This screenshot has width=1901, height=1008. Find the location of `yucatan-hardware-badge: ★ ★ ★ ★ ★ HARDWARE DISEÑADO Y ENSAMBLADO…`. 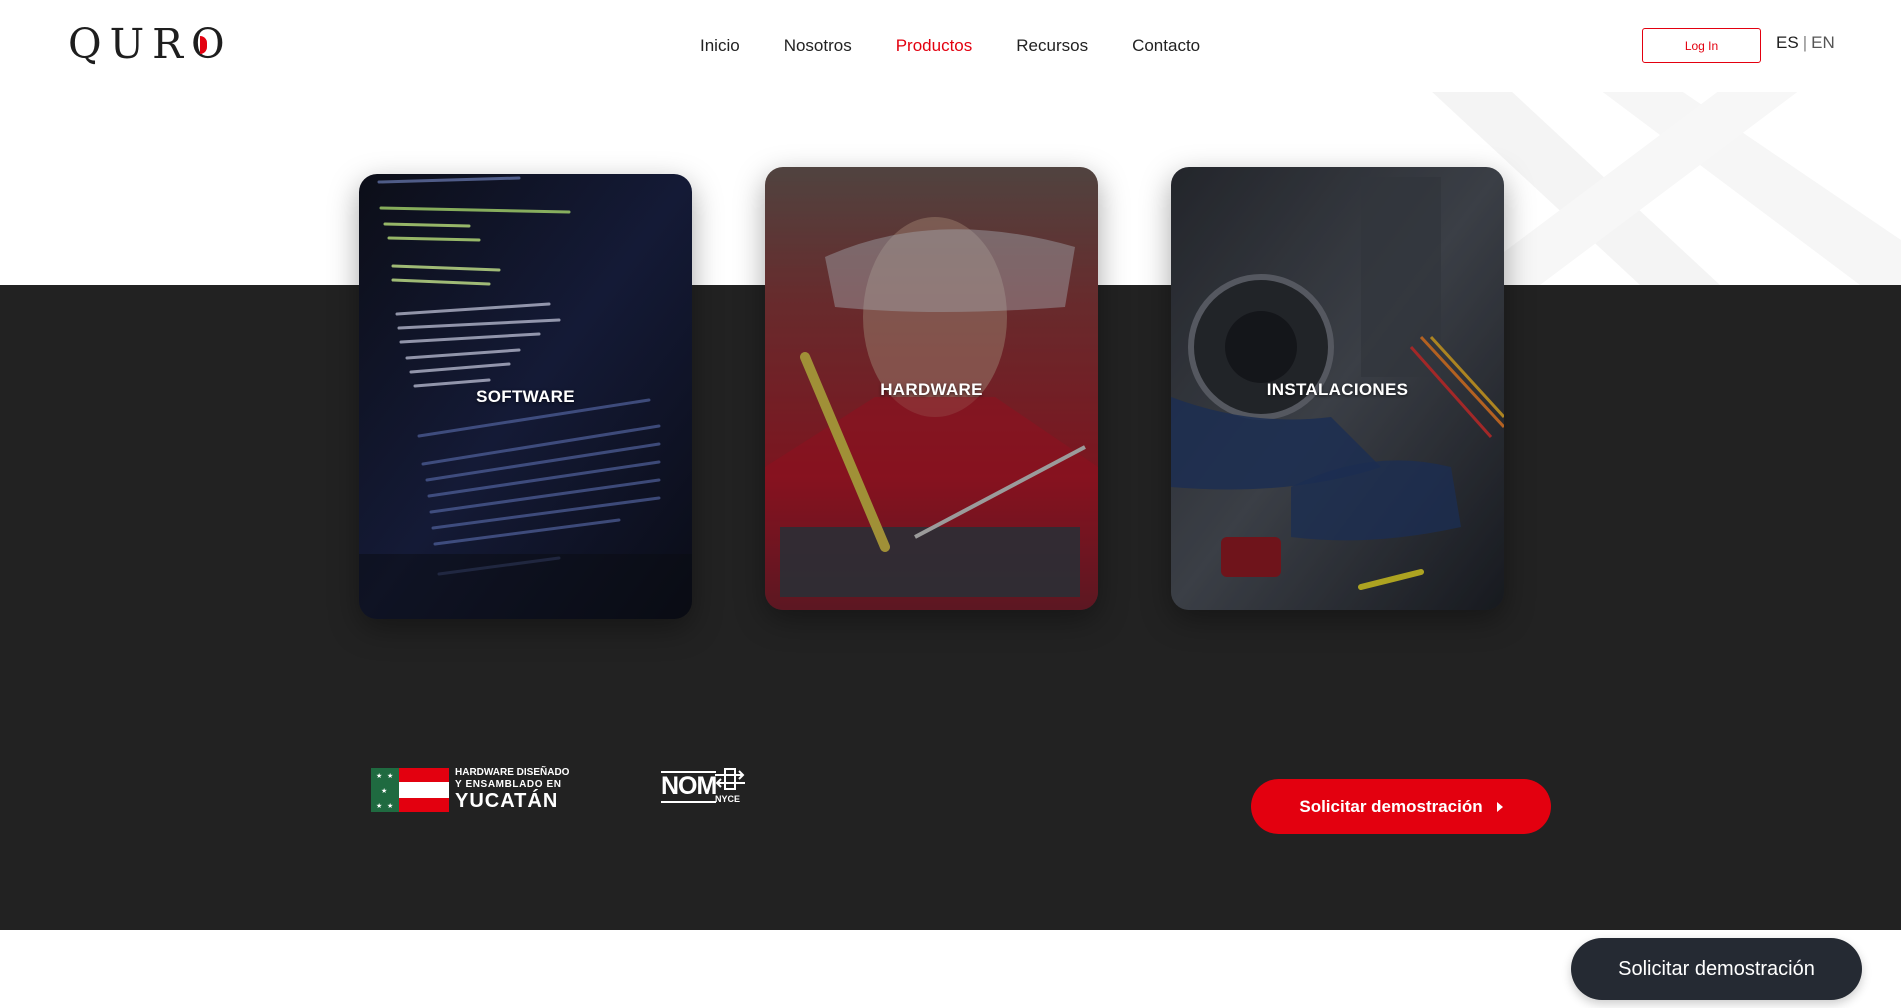

yucatan-hardware-badge: ★ ★ ★ ★ ★ HARDWARE DISEÑADO Y ENSAMBLADO… is located at coordinates (473, 790).